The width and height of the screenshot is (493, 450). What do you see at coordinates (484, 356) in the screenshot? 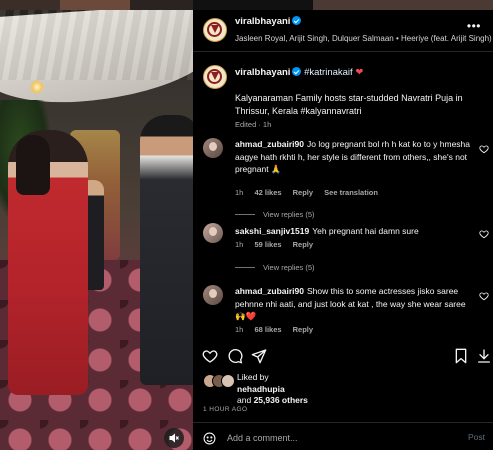
I see `download-icon` at bounding box center [484, 356].